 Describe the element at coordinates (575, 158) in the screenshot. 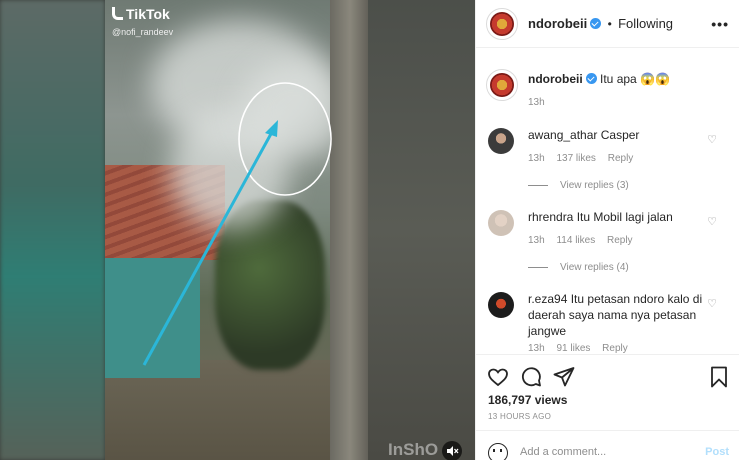

I see `comment-likes: 137 likes` at that location.